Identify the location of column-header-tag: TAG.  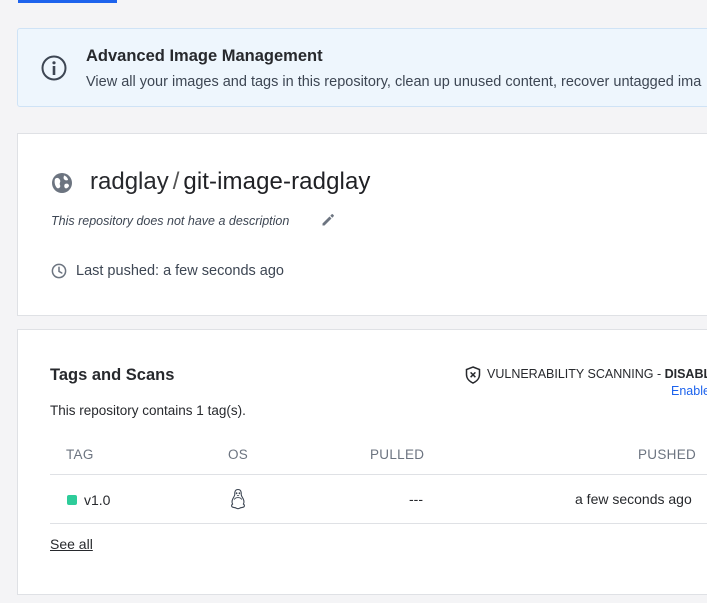
(80, 454).